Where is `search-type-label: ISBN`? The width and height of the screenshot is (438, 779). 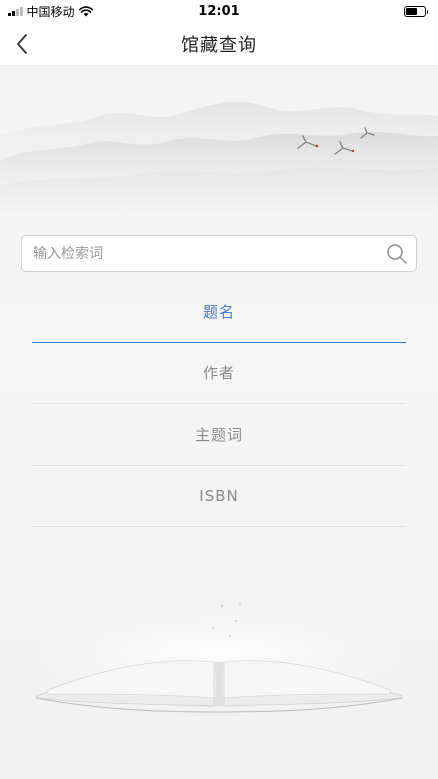 search-type-label: ISBN is located at coordinates (219, 495).